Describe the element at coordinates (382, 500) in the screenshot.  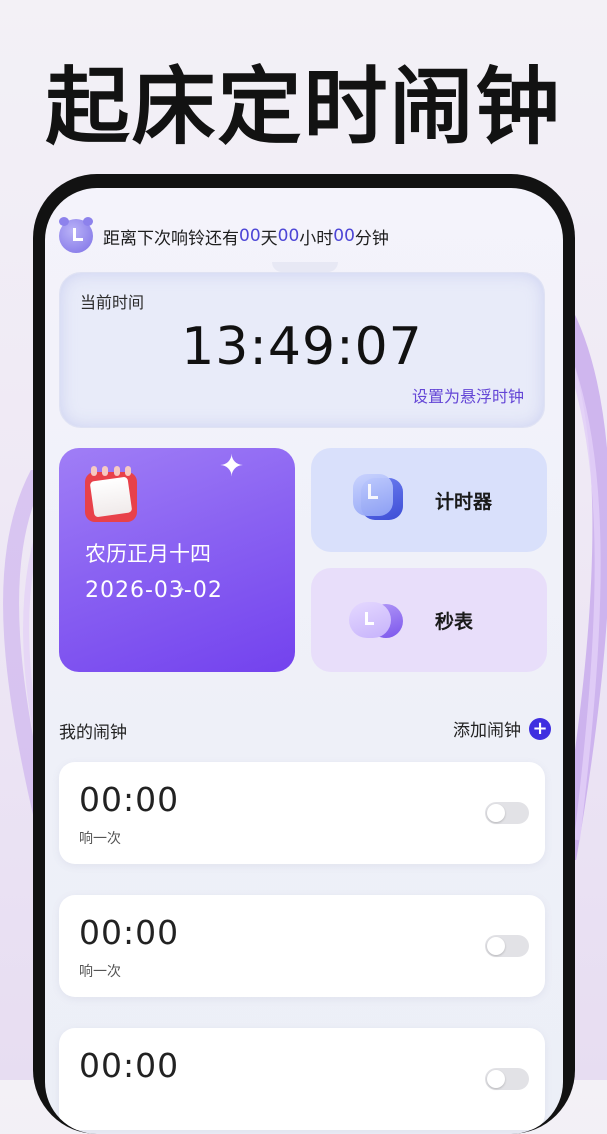
I see `timer-icon` at that location.